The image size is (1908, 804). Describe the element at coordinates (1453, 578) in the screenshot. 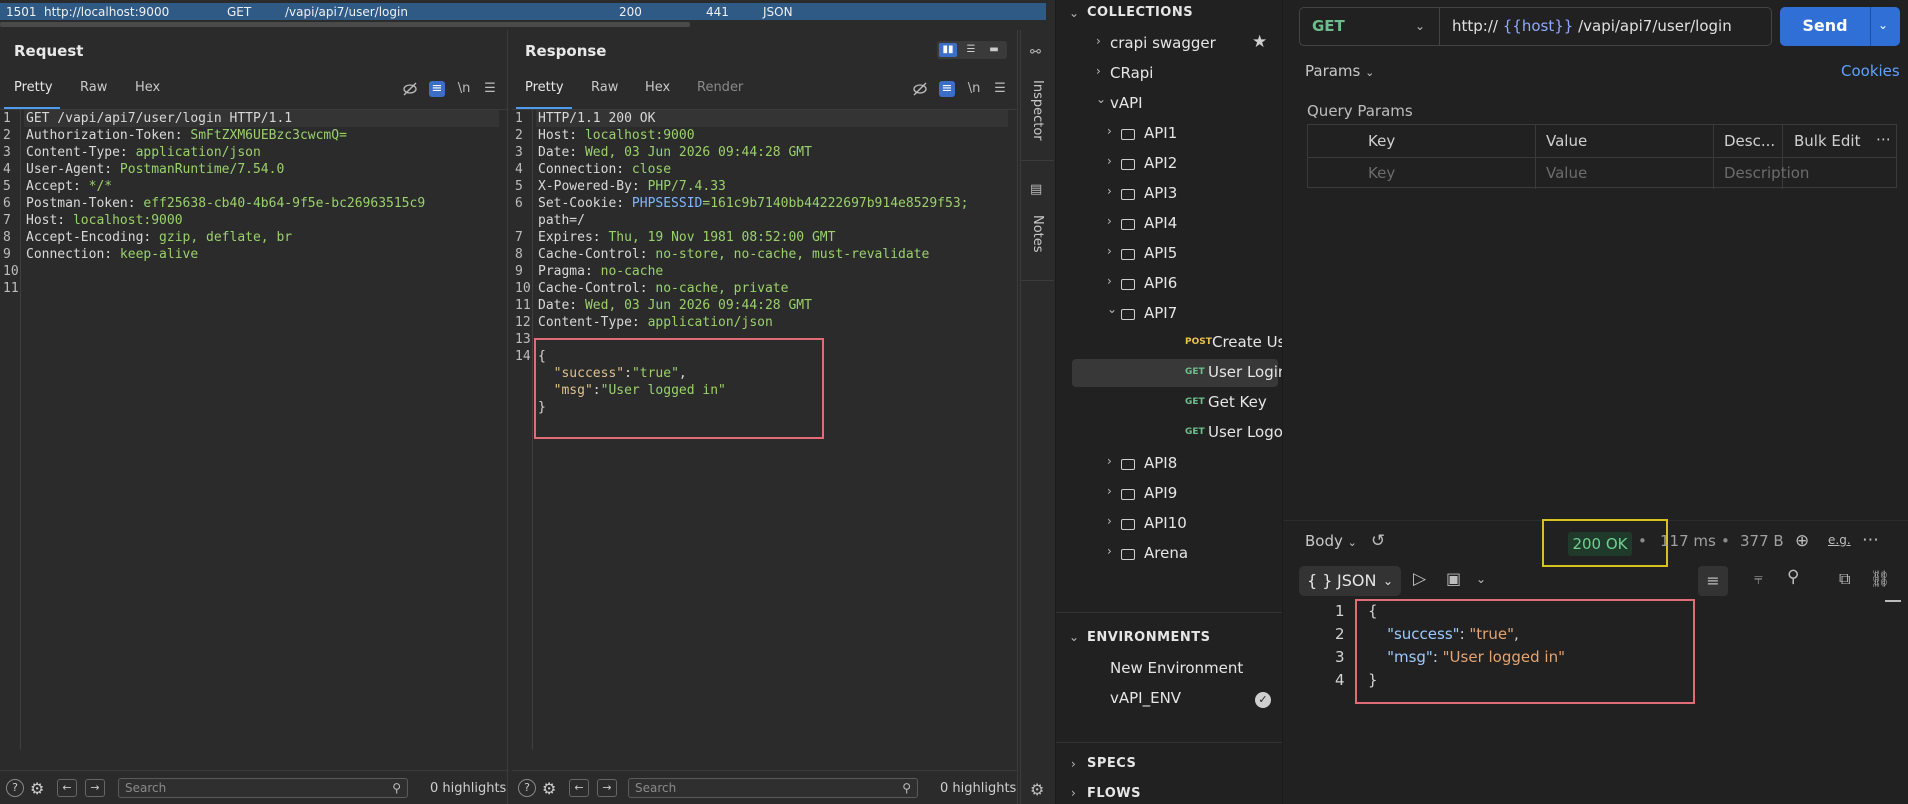

I see `image-icon: ▣` at that location.